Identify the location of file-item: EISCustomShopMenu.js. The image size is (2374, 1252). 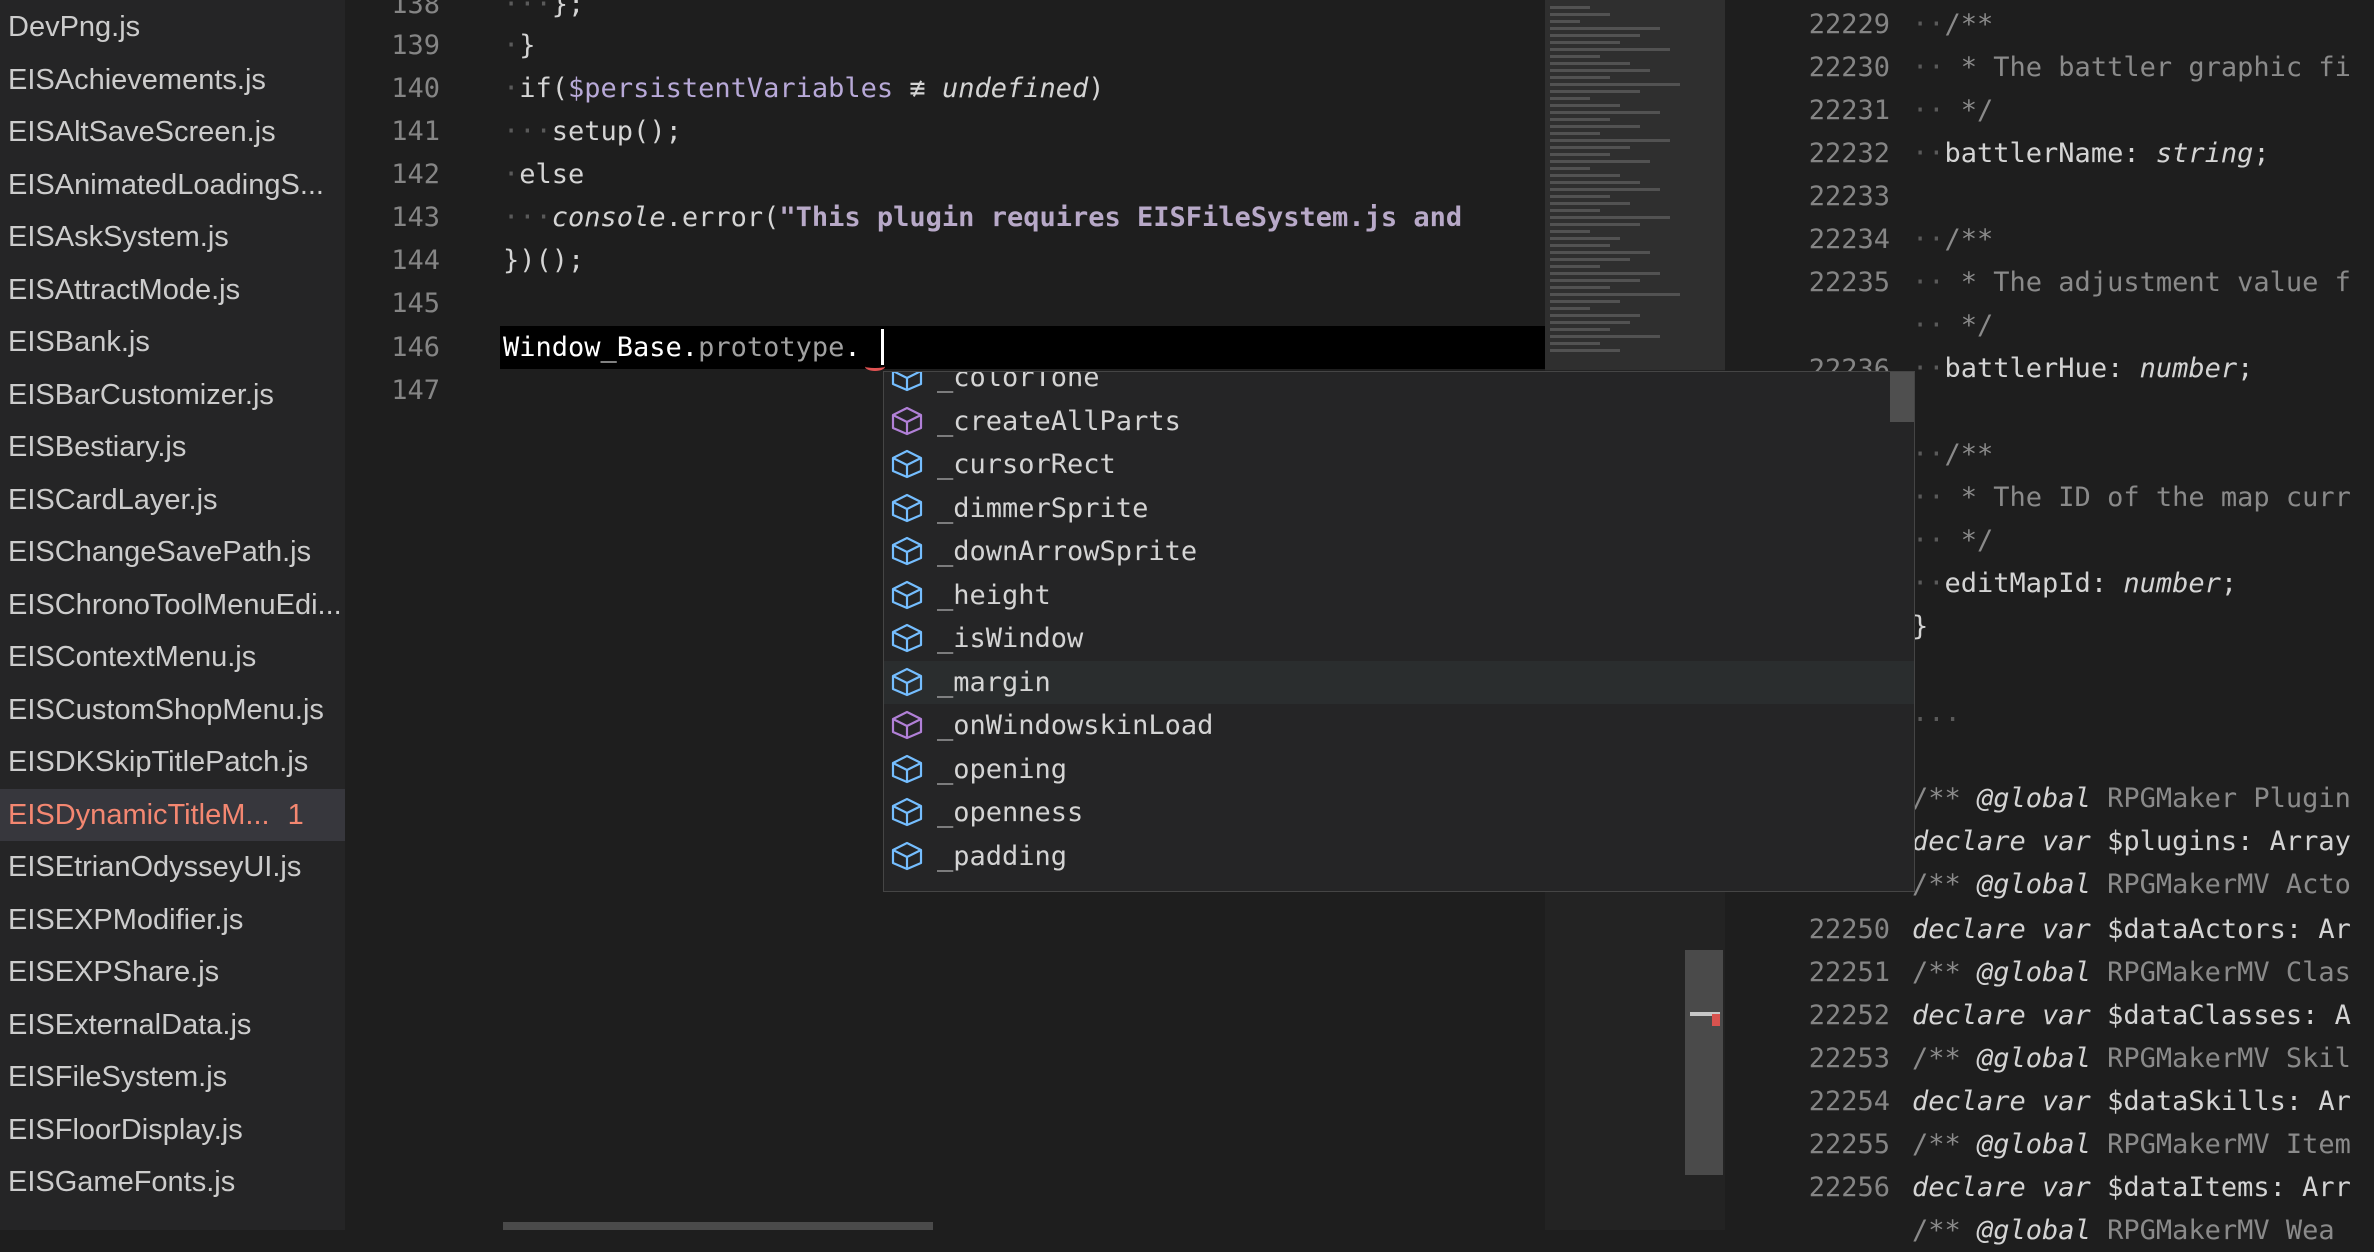
(172, 710).